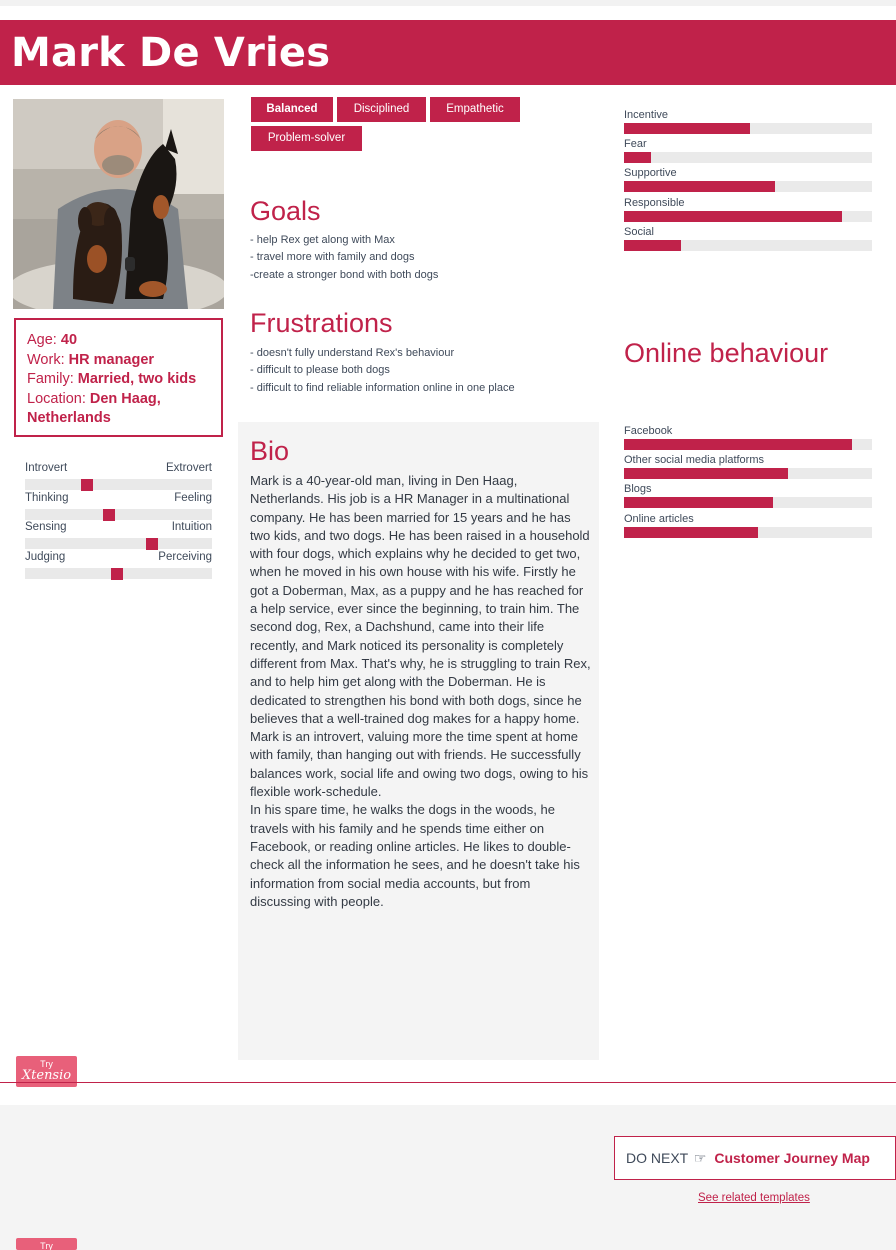 The image size is (896, 1250). Describe the element at coordinates (344, 274) in the screenshot. I see `list-item: -create a stronger bond with both dogs` at that location.